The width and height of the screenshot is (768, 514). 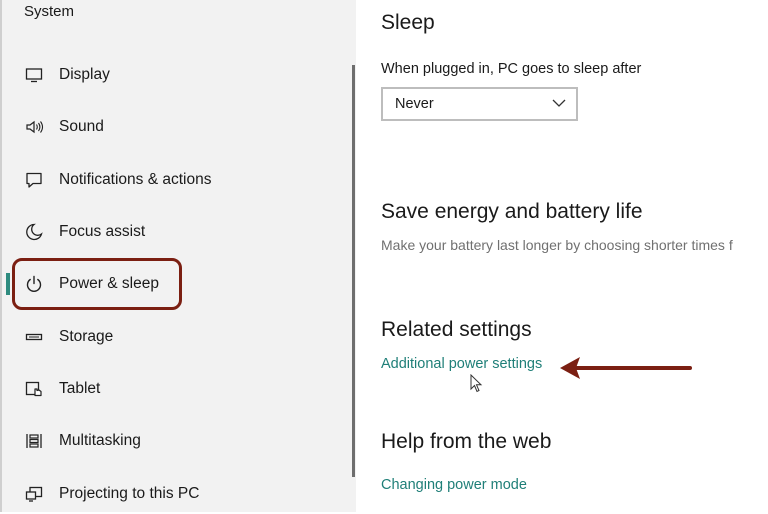 I want to click on dropdown-value: Never, so click(x=414, y=104).